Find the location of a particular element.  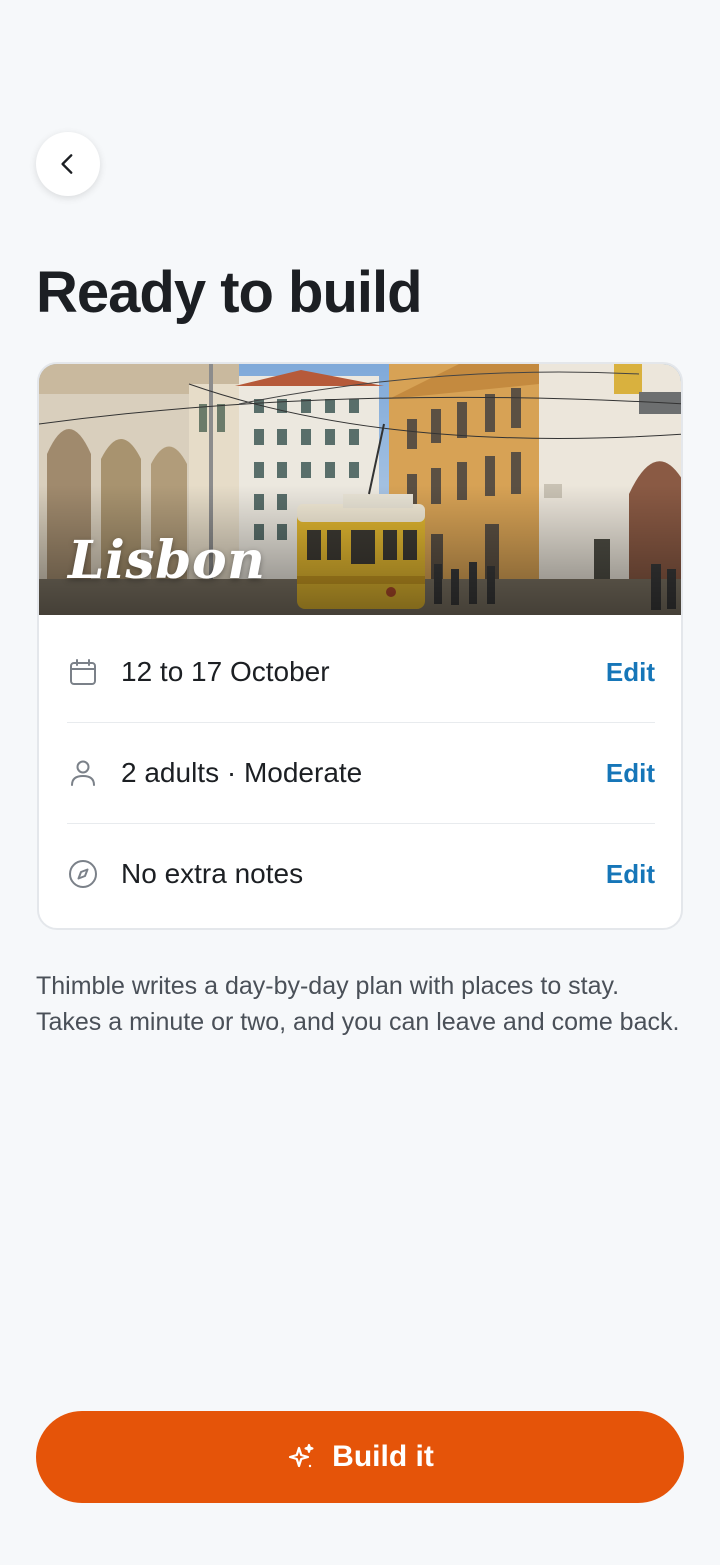

sparkle-icon is located at coordinates (309, 1457).